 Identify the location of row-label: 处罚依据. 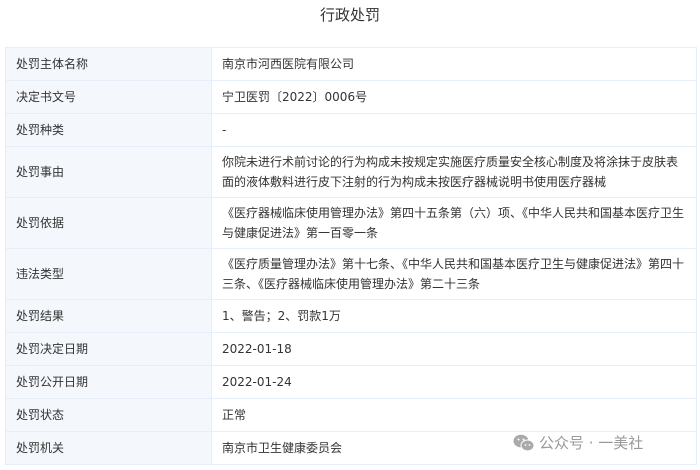
(108, 223).